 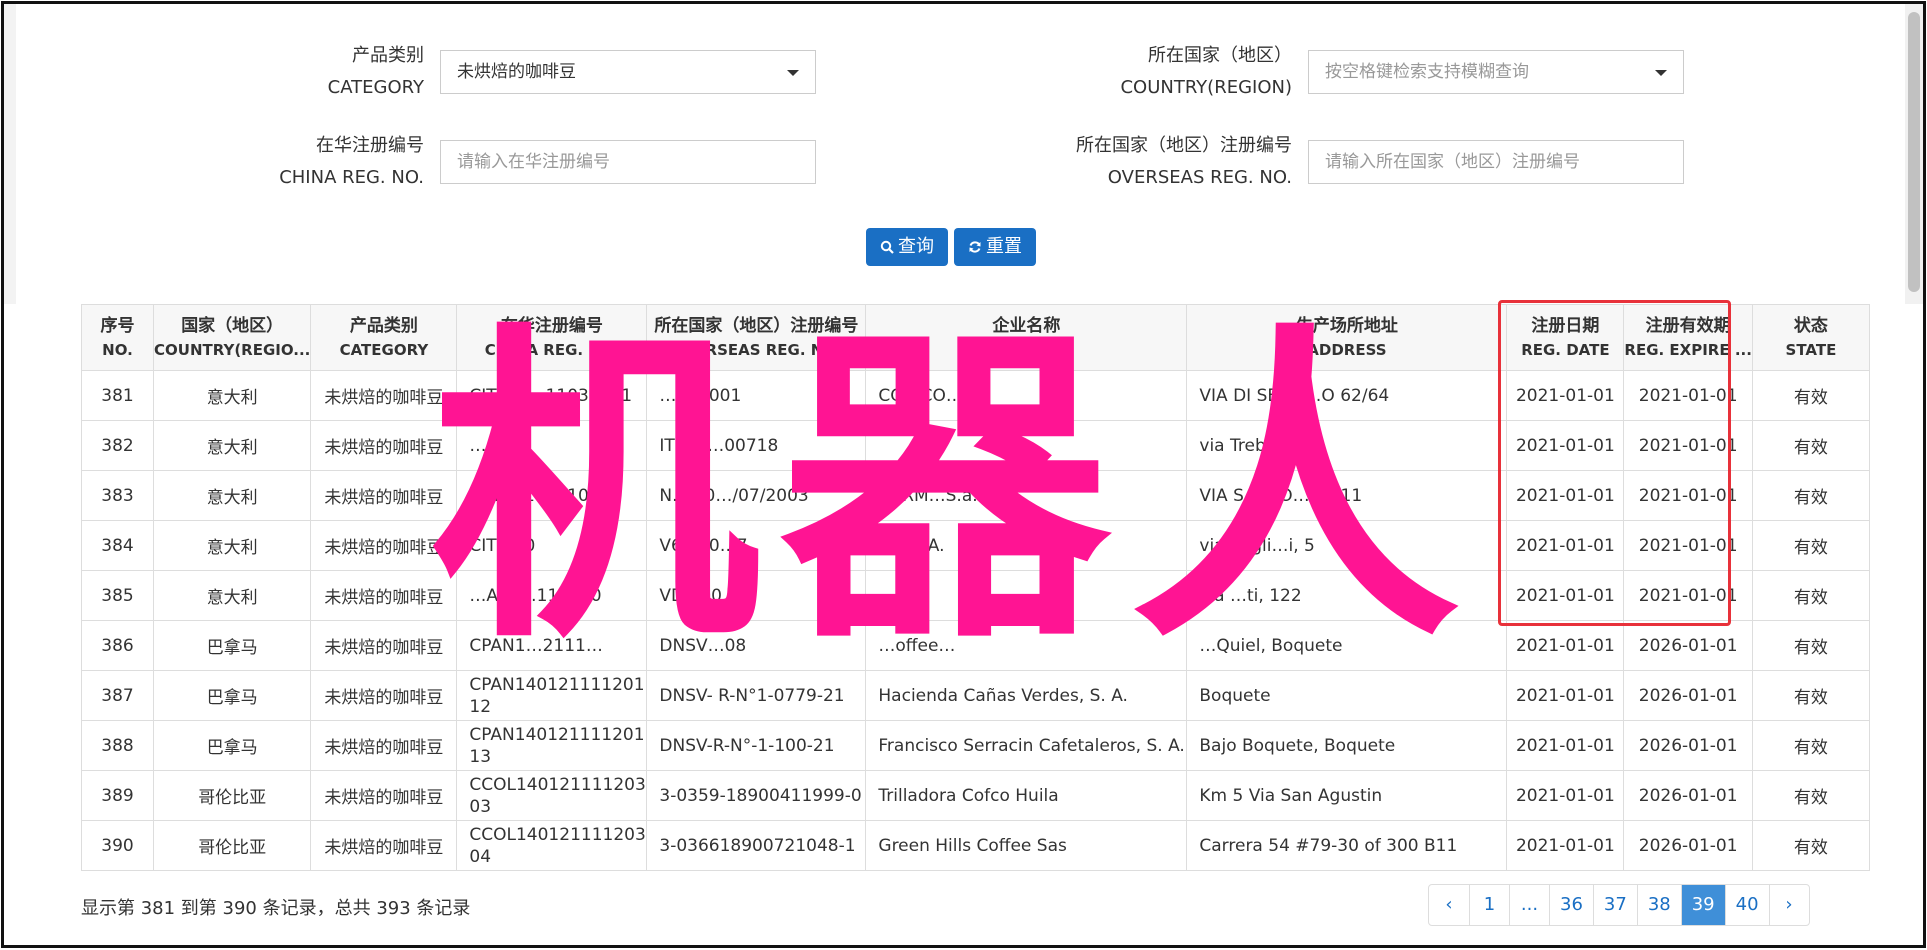 I want to click on header-label-cn: 所在国家（地区）注册编号, so click(x=756, y=325).